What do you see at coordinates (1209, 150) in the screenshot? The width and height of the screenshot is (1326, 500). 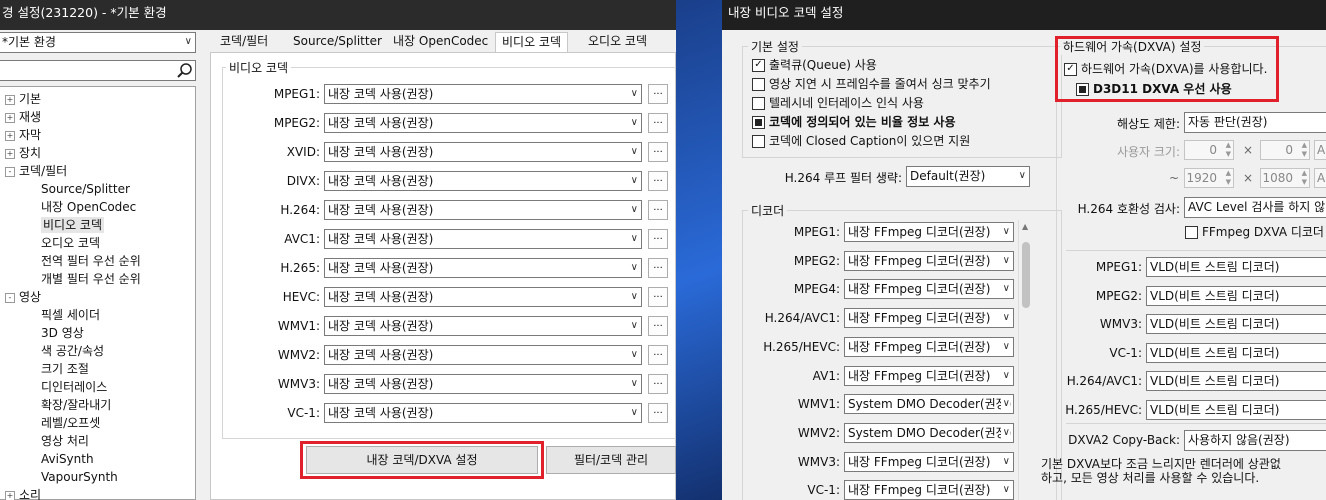 I see `user-width-min-spin: 0 ▲ ▼` at bounding box center [1209, 150].